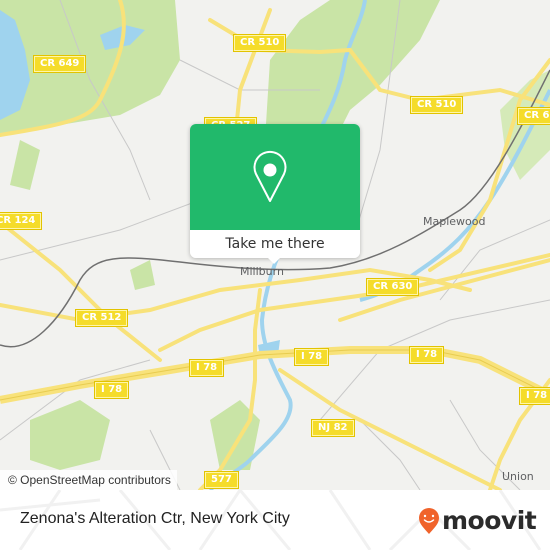 This screenshot has height=550, width=550. What do you see at coordinates (221, 480) in the screenshot?
I see `road-label-cr577: 577` at bounding box center [221, 480].